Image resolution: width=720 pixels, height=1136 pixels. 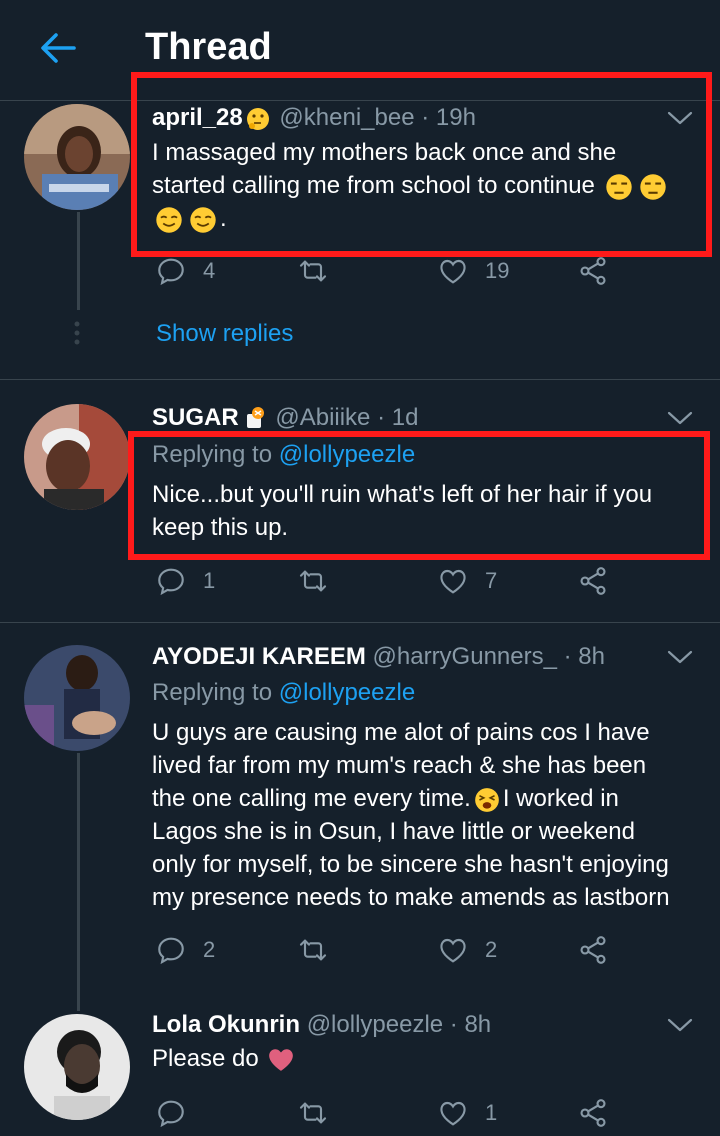 I want to click on body-line: Please do, so click(x=224, y=1058).